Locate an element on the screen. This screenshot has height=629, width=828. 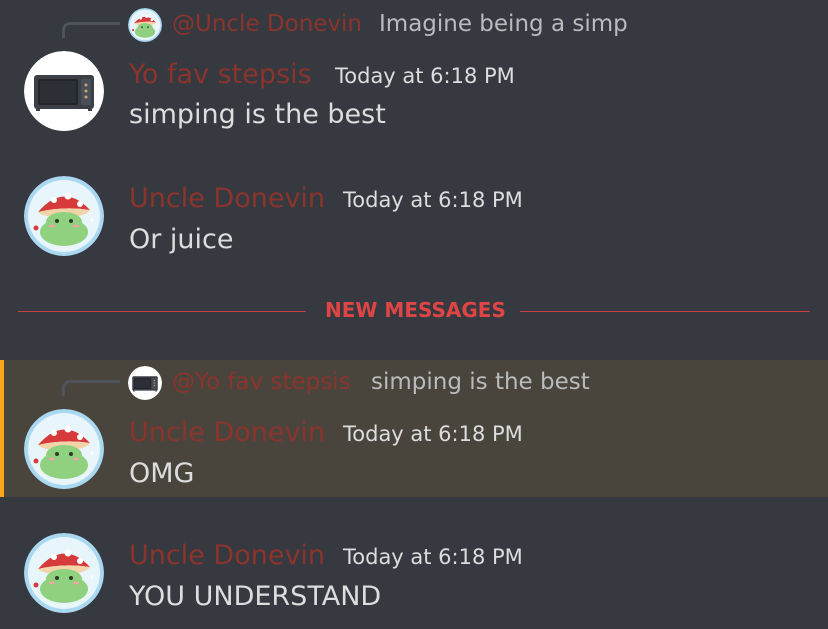
reply-avatar-microwave-icon is located at coordinates (145, 383).